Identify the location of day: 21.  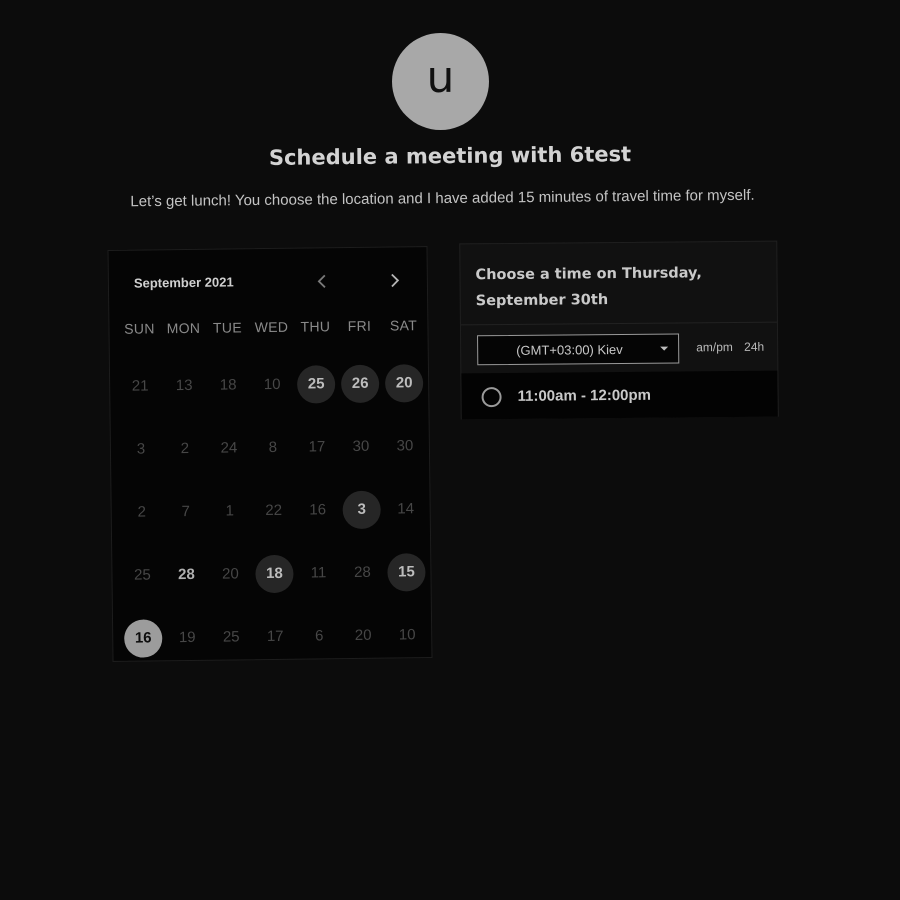
(140, 386).